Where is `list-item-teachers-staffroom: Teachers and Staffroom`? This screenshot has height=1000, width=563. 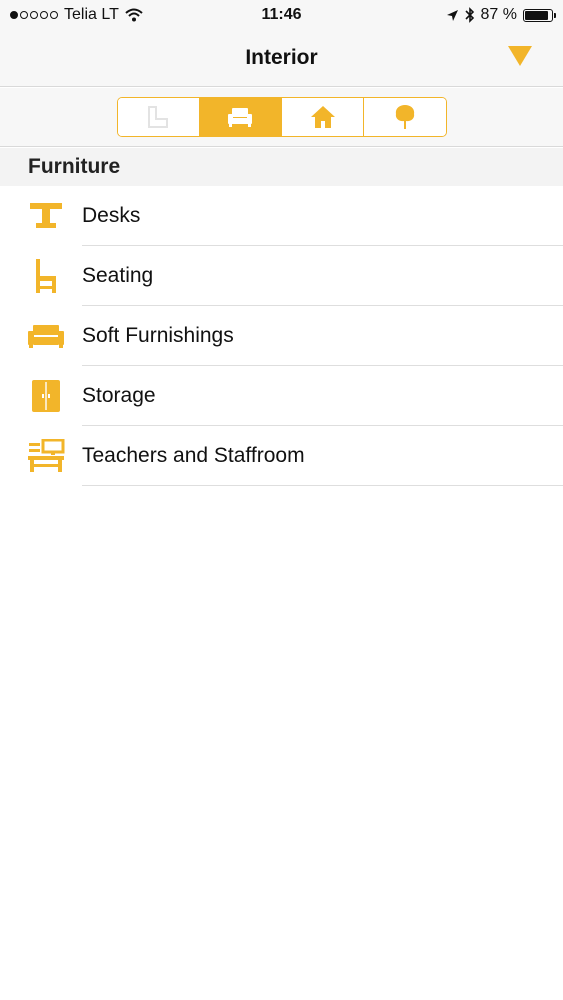 list-item-teachers-staffroom: Teachers and Staffroom is located at coordinates (281, 456).